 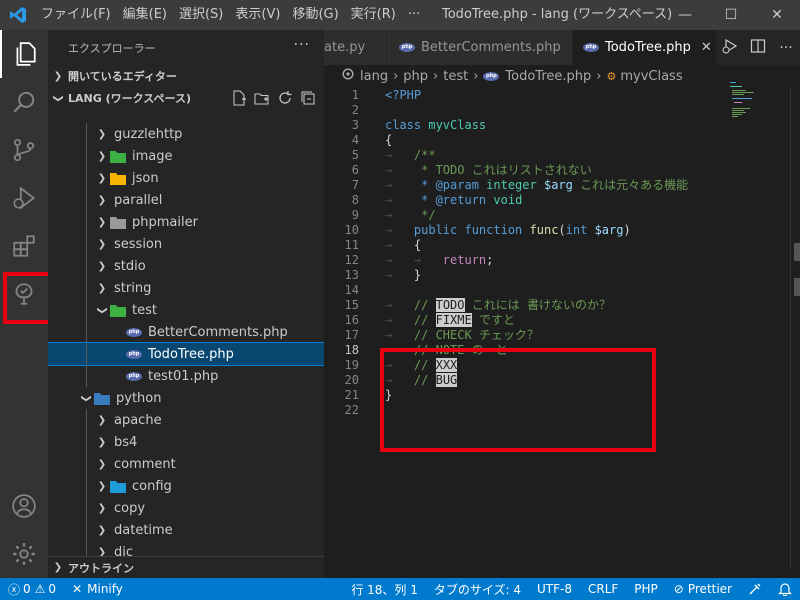 I want to click on activity-bar, so click(x=27, y=304).